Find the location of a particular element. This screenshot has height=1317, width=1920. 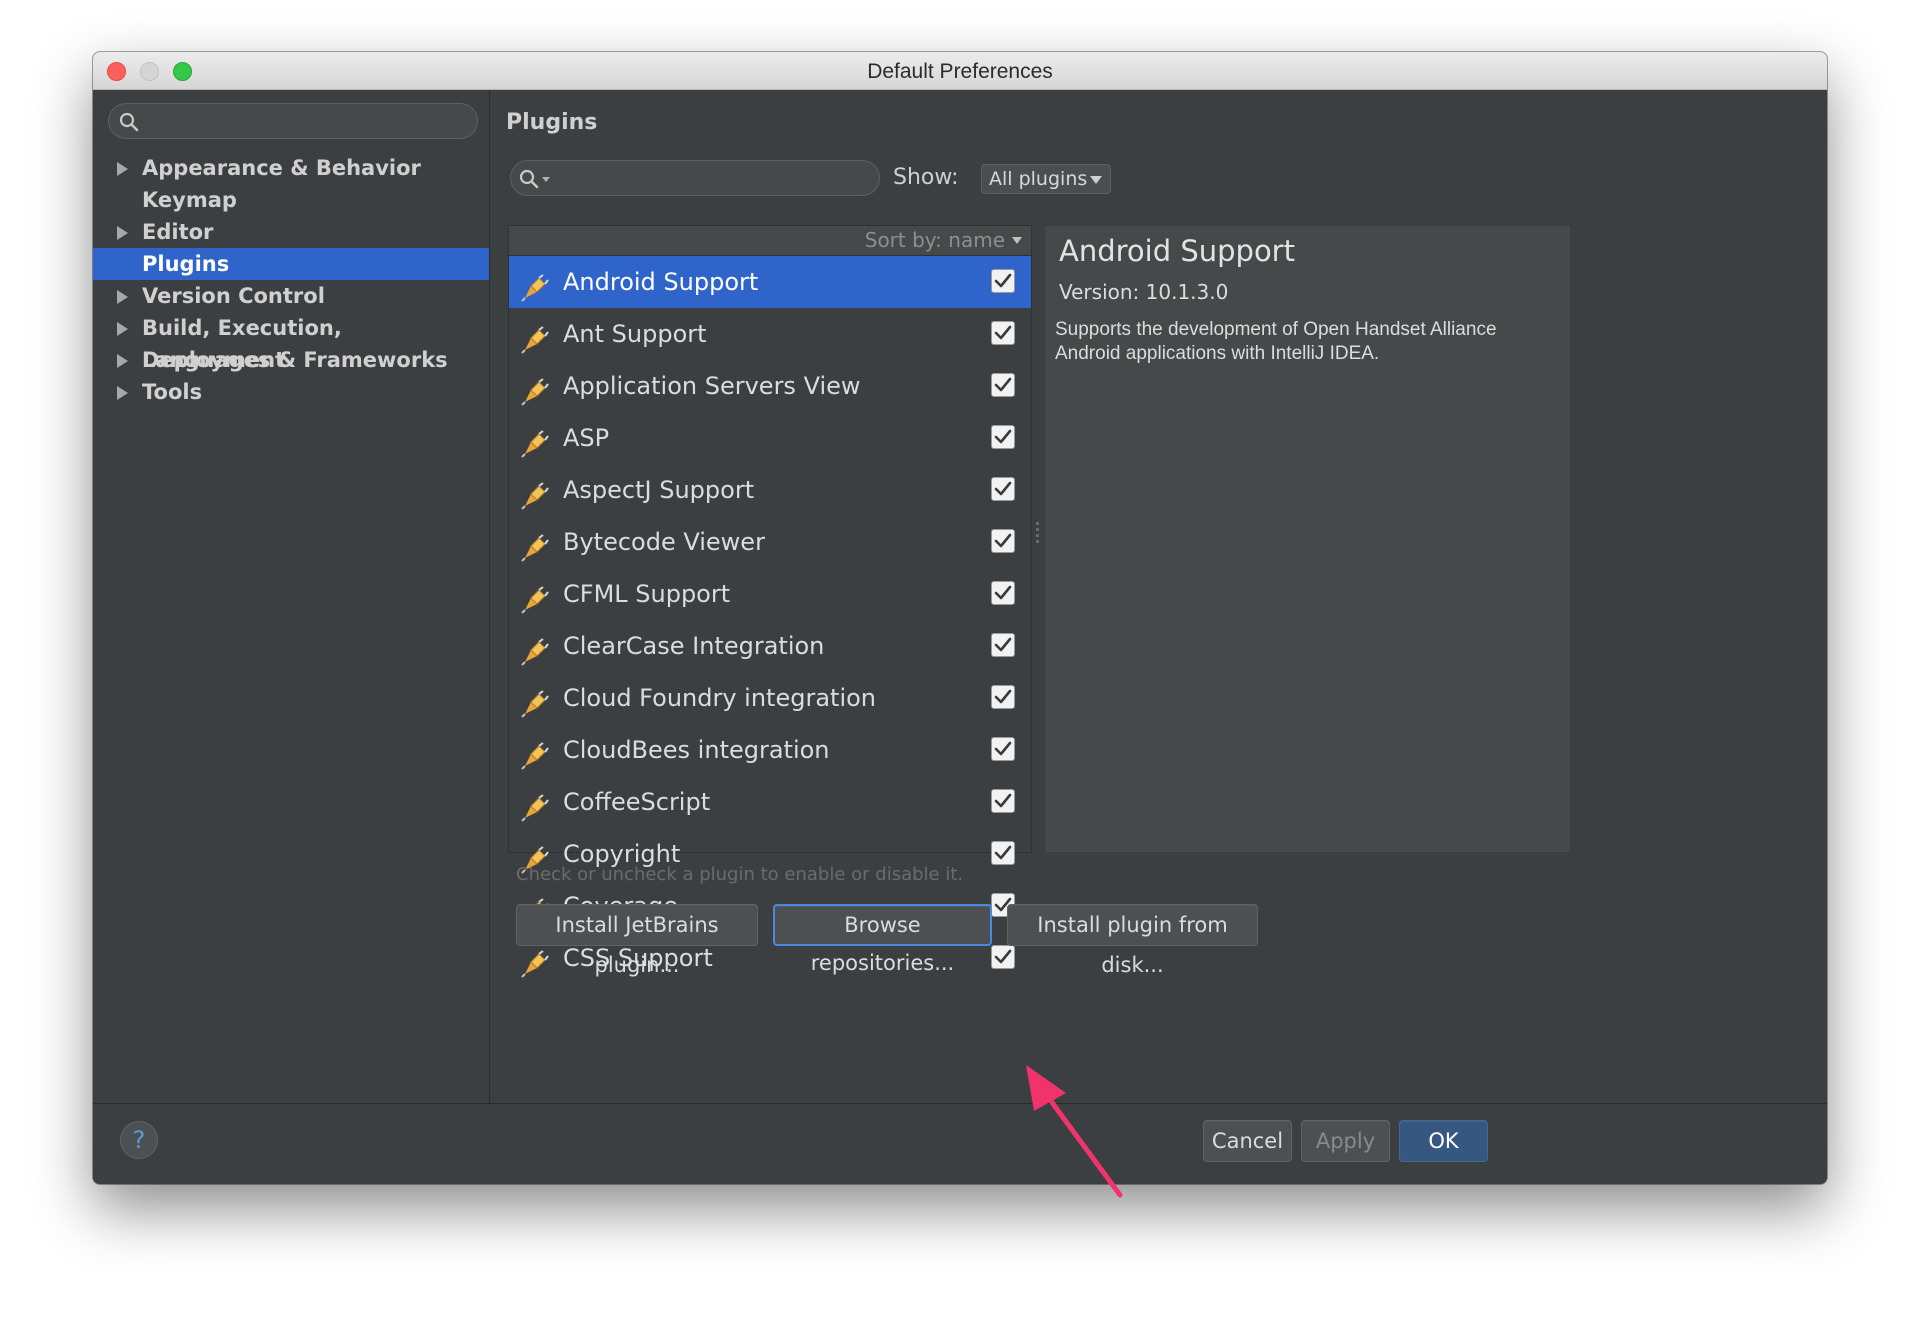

sidebar-item-tools: Tools is located at coordinates (291, 392).